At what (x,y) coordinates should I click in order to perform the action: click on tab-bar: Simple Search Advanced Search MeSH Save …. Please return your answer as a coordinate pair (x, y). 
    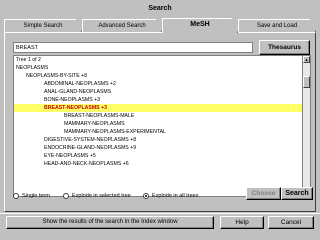
    Looking at the image, I should click on (160, 25).